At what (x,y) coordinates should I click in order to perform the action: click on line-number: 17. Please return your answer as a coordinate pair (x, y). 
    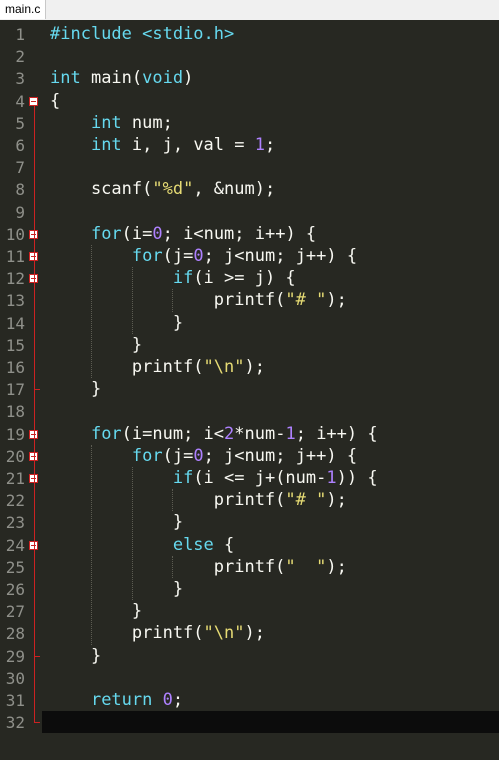
    Looking at the image, I should click on (15, 390).